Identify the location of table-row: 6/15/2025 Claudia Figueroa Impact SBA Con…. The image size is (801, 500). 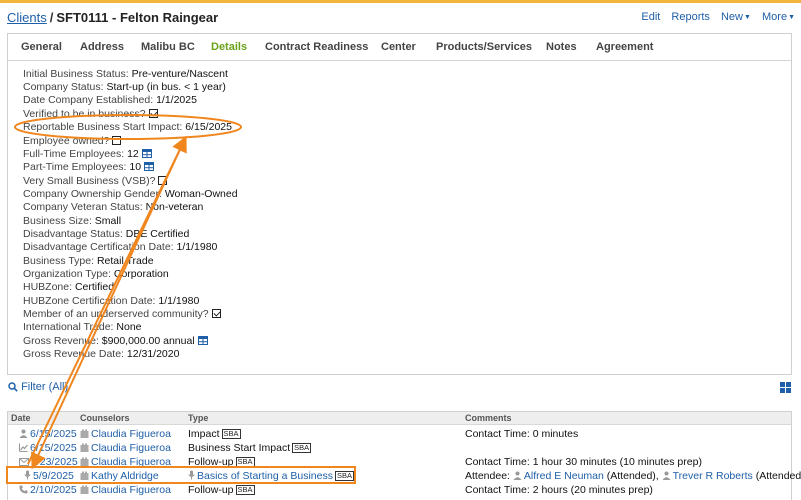
(399, 434).